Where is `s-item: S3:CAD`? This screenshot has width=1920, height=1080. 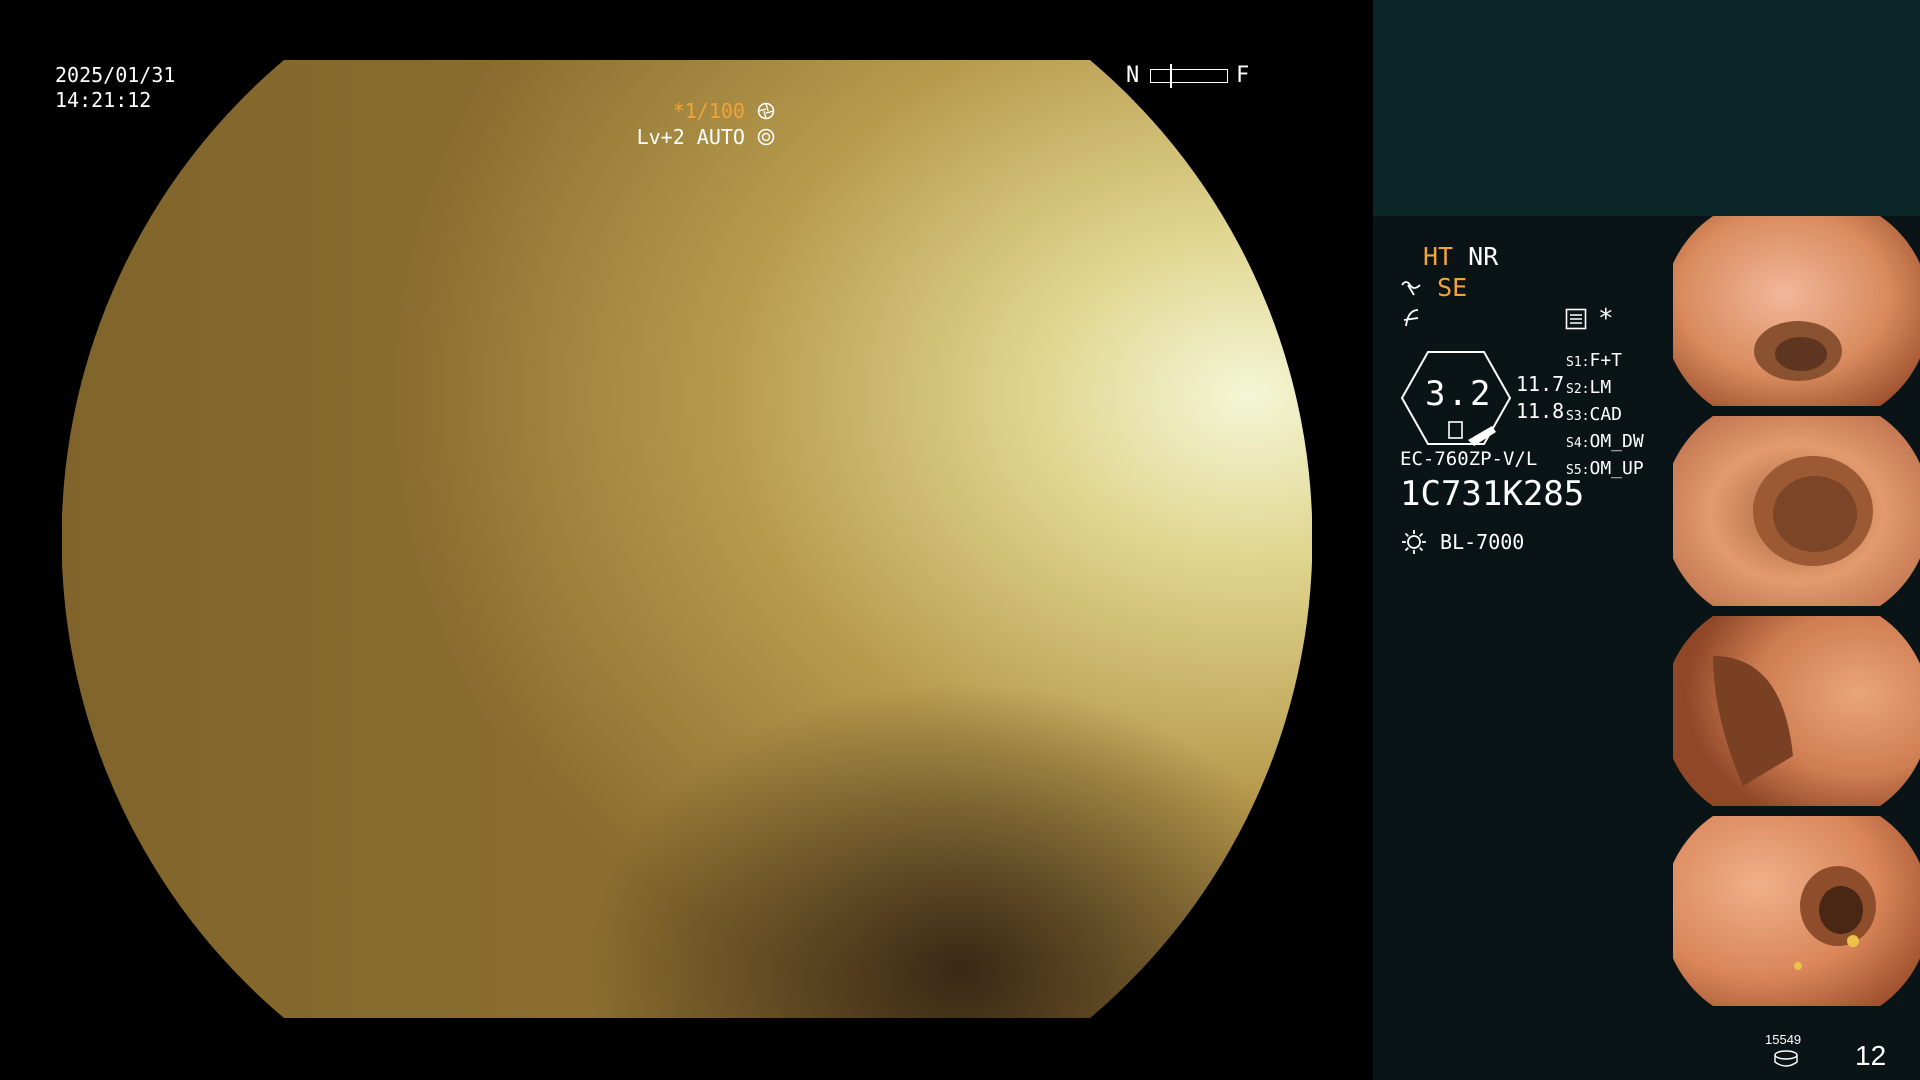
s-item: S3:CAD is located at coordinates (1594, 414).